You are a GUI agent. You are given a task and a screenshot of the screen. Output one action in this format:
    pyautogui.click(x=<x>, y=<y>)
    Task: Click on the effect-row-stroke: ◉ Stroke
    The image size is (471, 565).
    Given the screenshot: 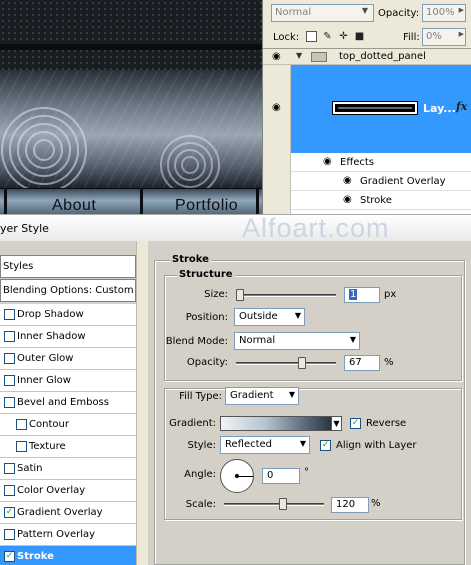 What is the action you would take?
    pyautogui.click(x=381, y=200)
    